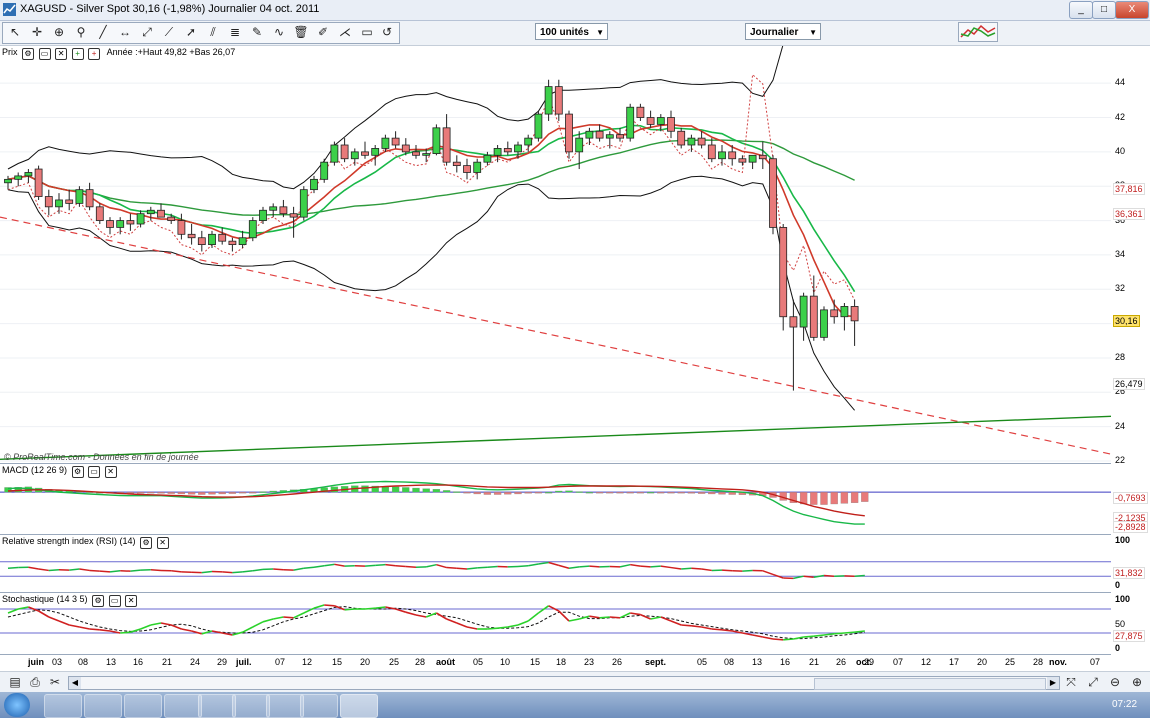 Image resolution: width=1150 pixels, height=718 pixels. I want to click on cursor-icon: ↖, so click(15, 32).